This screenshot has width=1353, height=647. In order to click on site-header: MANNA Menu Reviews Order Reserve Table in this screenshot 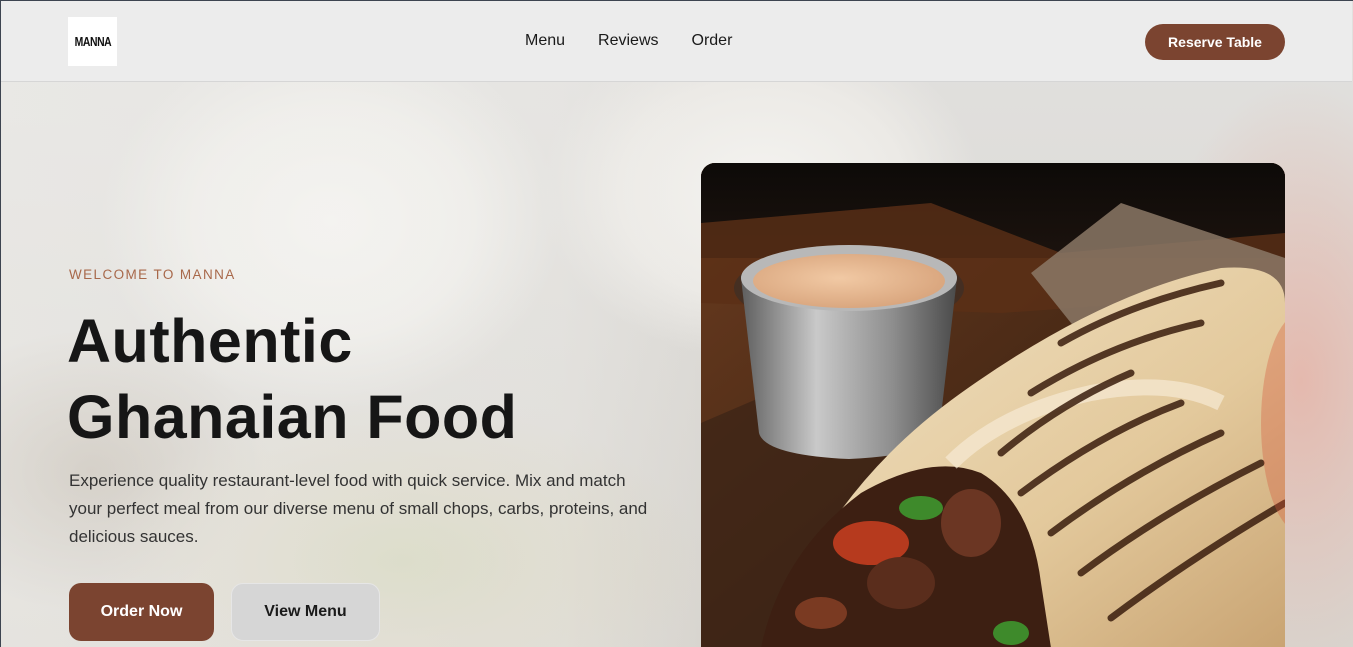, I will do `click(676, 41)`.